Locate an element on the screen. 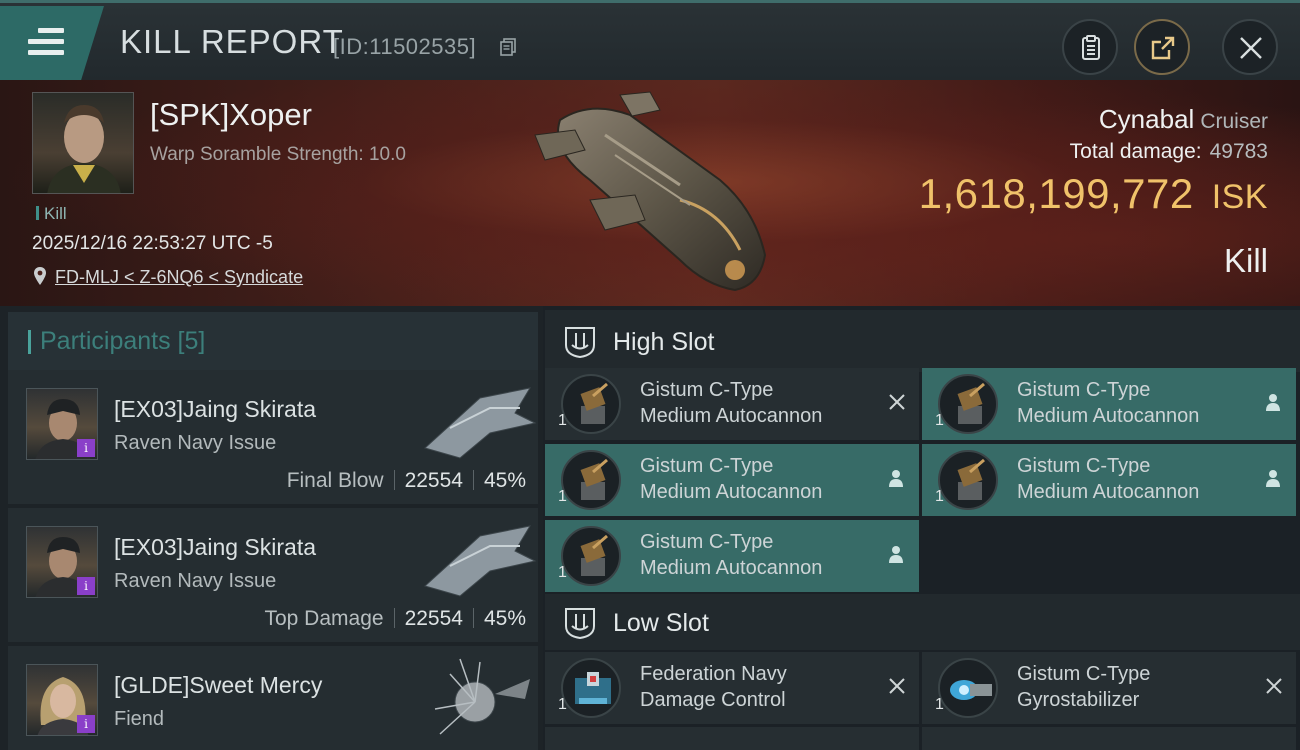  victim-avatar is located at coordinates (83, 143).